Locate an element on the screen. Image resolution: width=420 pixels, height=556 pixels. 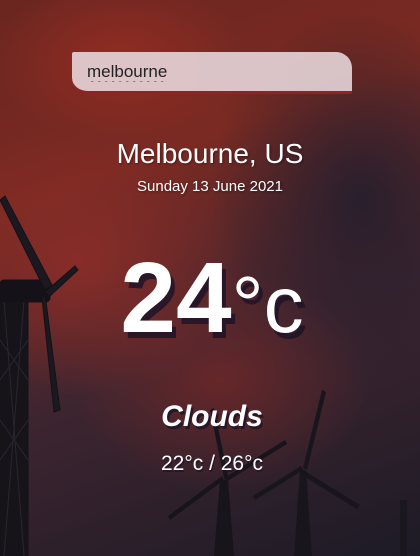
date-label: Sunday 13 June 2021 is located at coordinates (210, 186).